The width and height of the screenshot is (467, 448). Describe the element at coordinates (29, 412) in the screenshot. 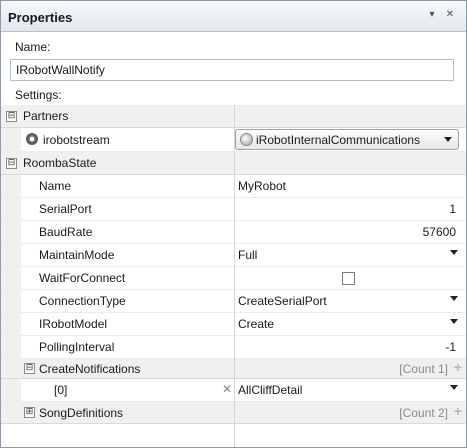

I see `expand-songdefinitions-icon: ⊞` at that location.